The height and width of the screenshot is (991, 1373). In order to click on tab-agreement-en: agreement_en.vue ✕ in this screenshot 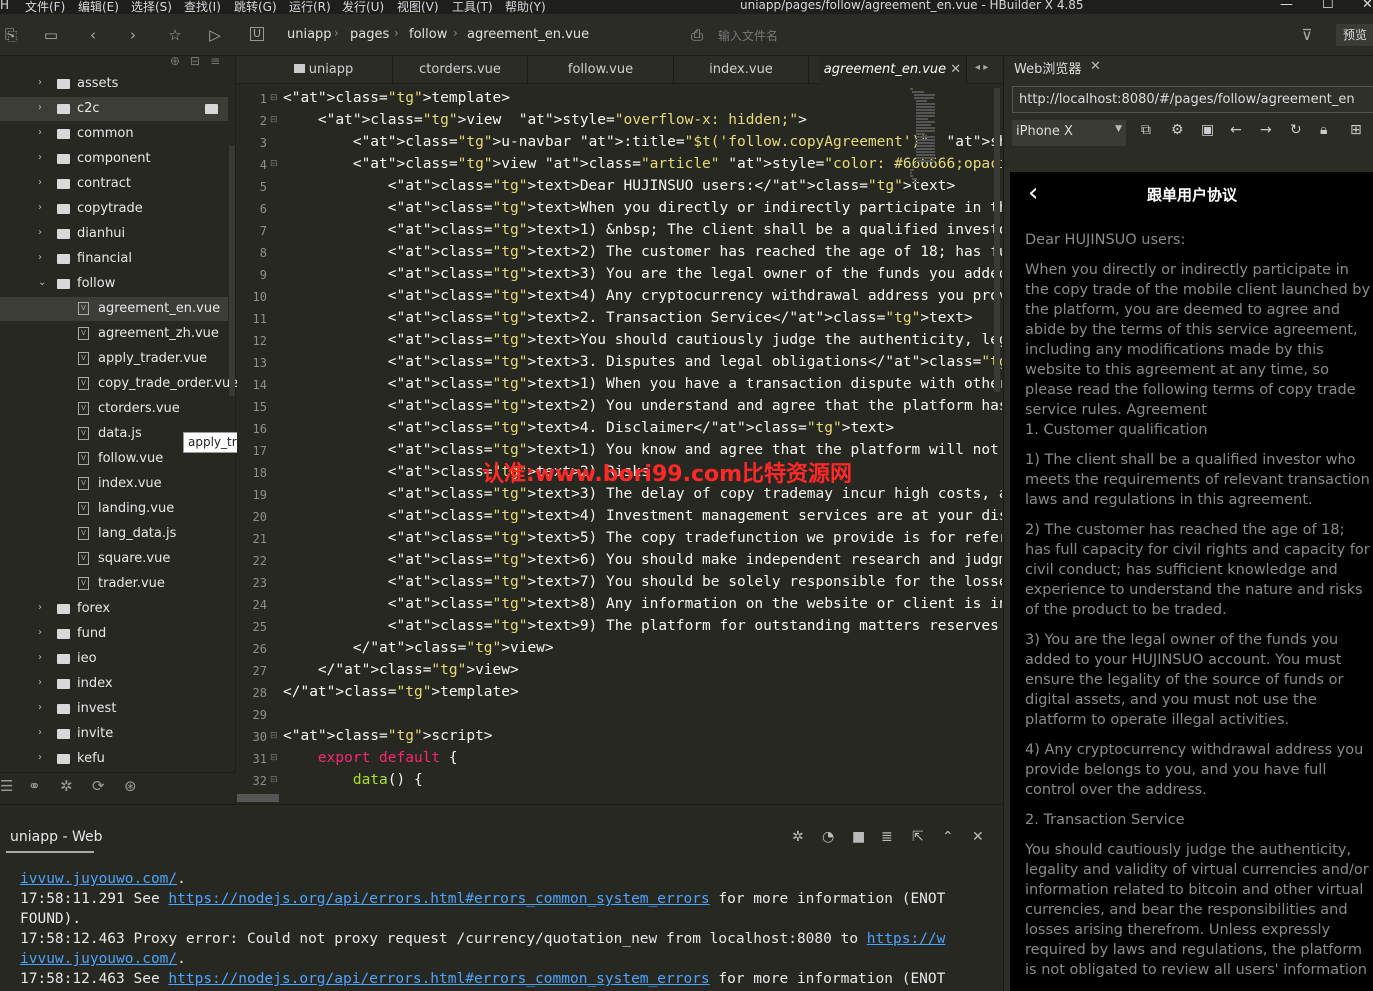, I will do `click(893, 70)`.